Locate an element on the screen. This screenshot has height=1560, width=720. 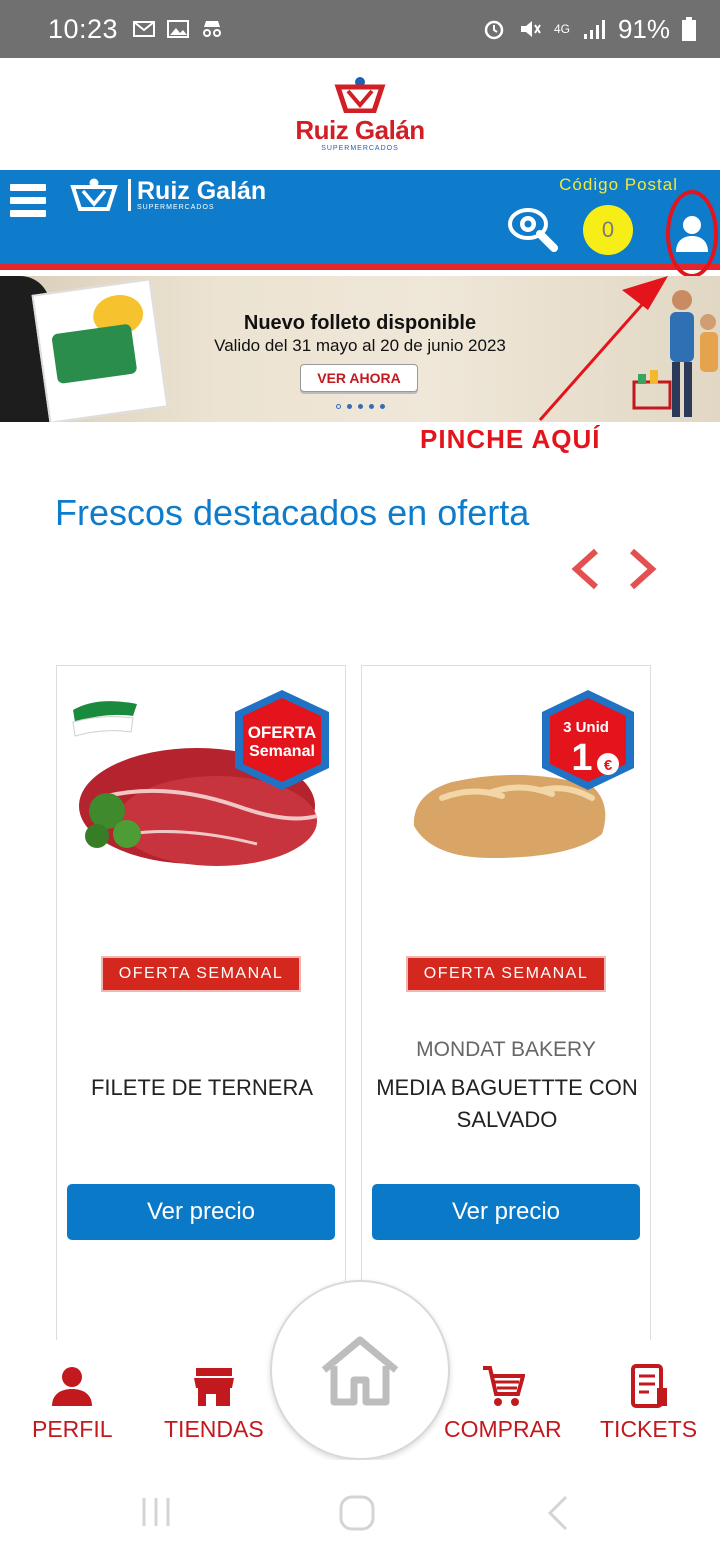
header-brand-subtitle: SUPERMERCADOS is located at coordinates (176, 207).